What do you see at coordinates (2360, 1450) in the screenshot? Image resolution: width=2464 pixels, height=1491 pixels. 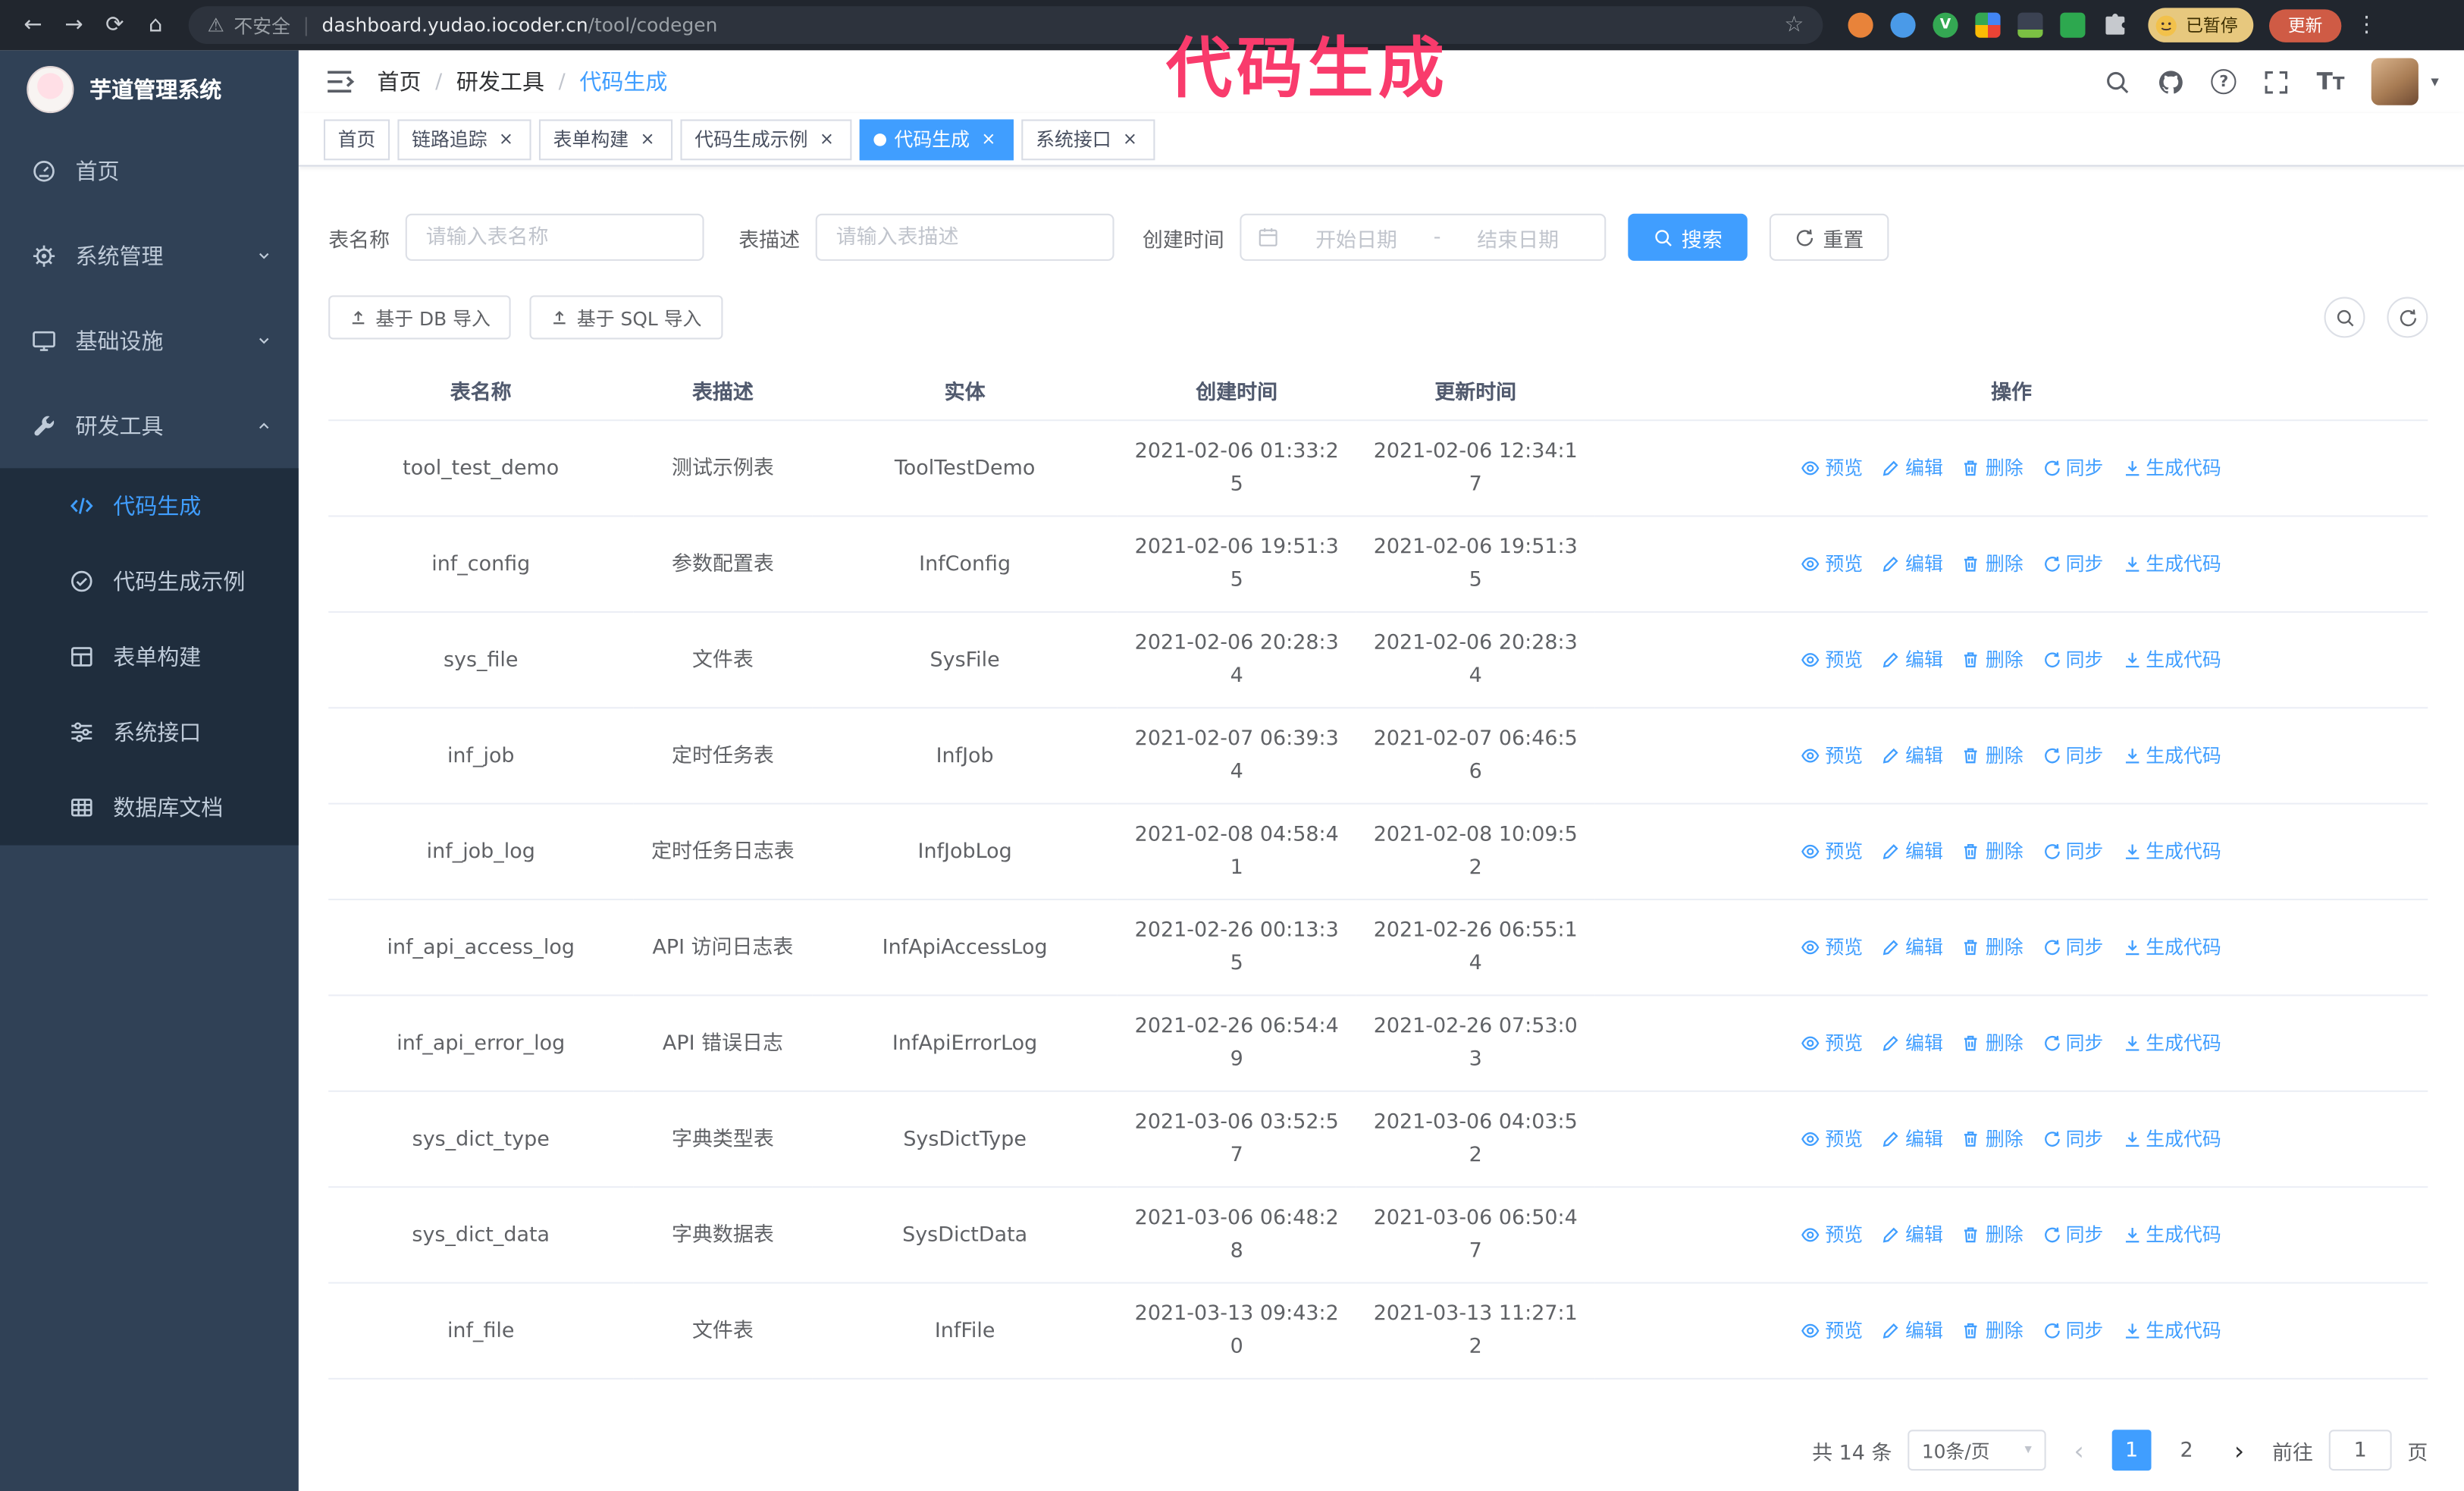 I see `goto-page-input` at bounding box center [2360, 1450].